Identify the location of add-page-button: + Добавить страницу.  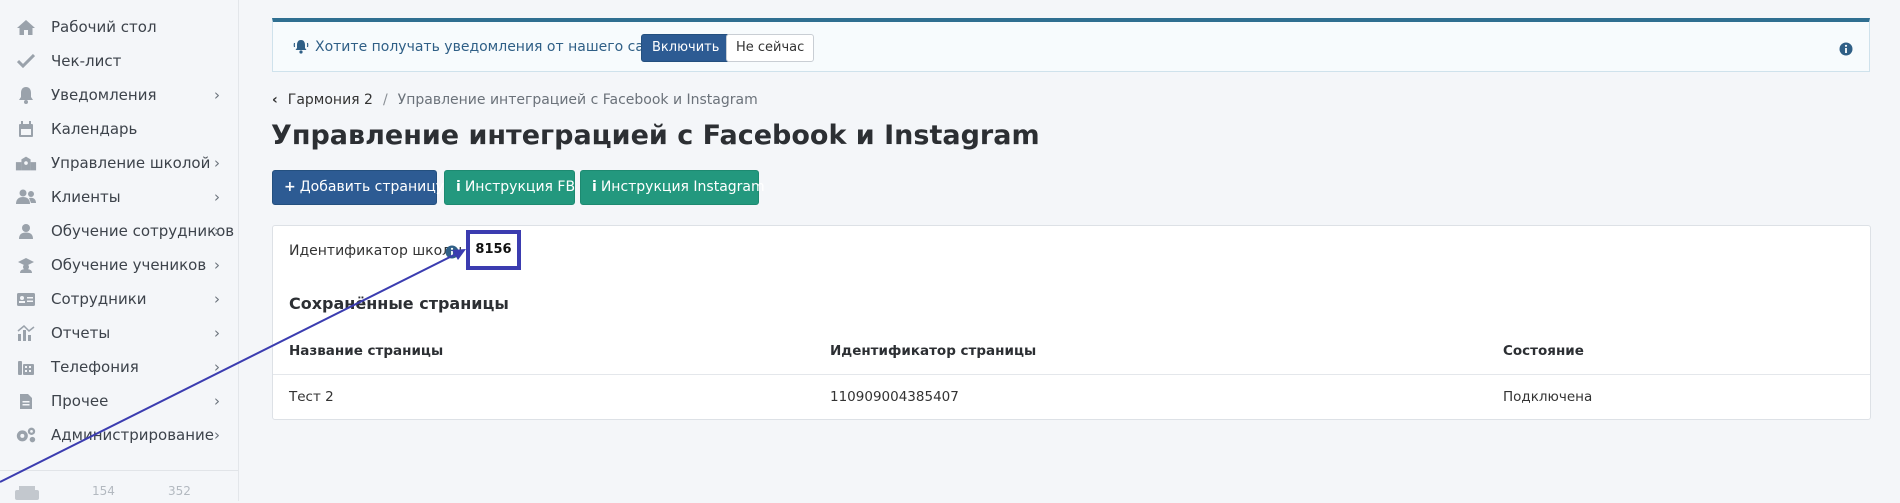
(358, 187).